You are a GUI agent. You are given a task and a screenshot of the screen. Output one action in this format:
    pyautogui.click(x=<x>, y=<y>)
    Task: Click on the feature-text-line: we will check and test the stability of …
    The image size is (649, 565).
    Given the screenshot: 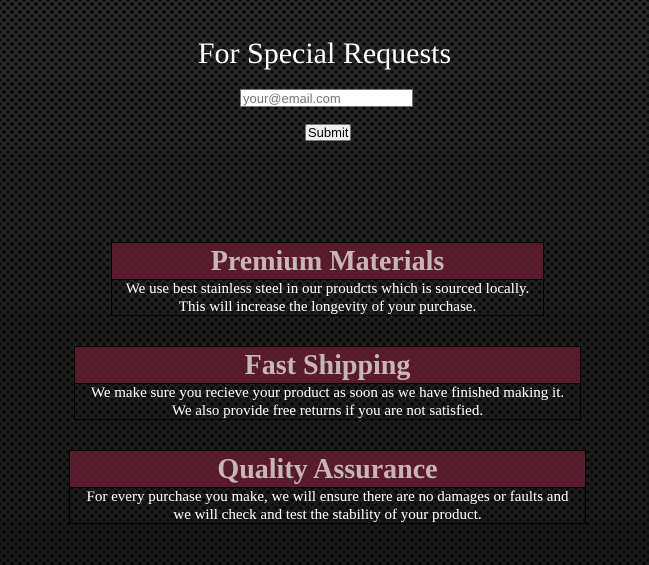 What is the action you would take?
    pyautogui.click(x=327, y=515)
    